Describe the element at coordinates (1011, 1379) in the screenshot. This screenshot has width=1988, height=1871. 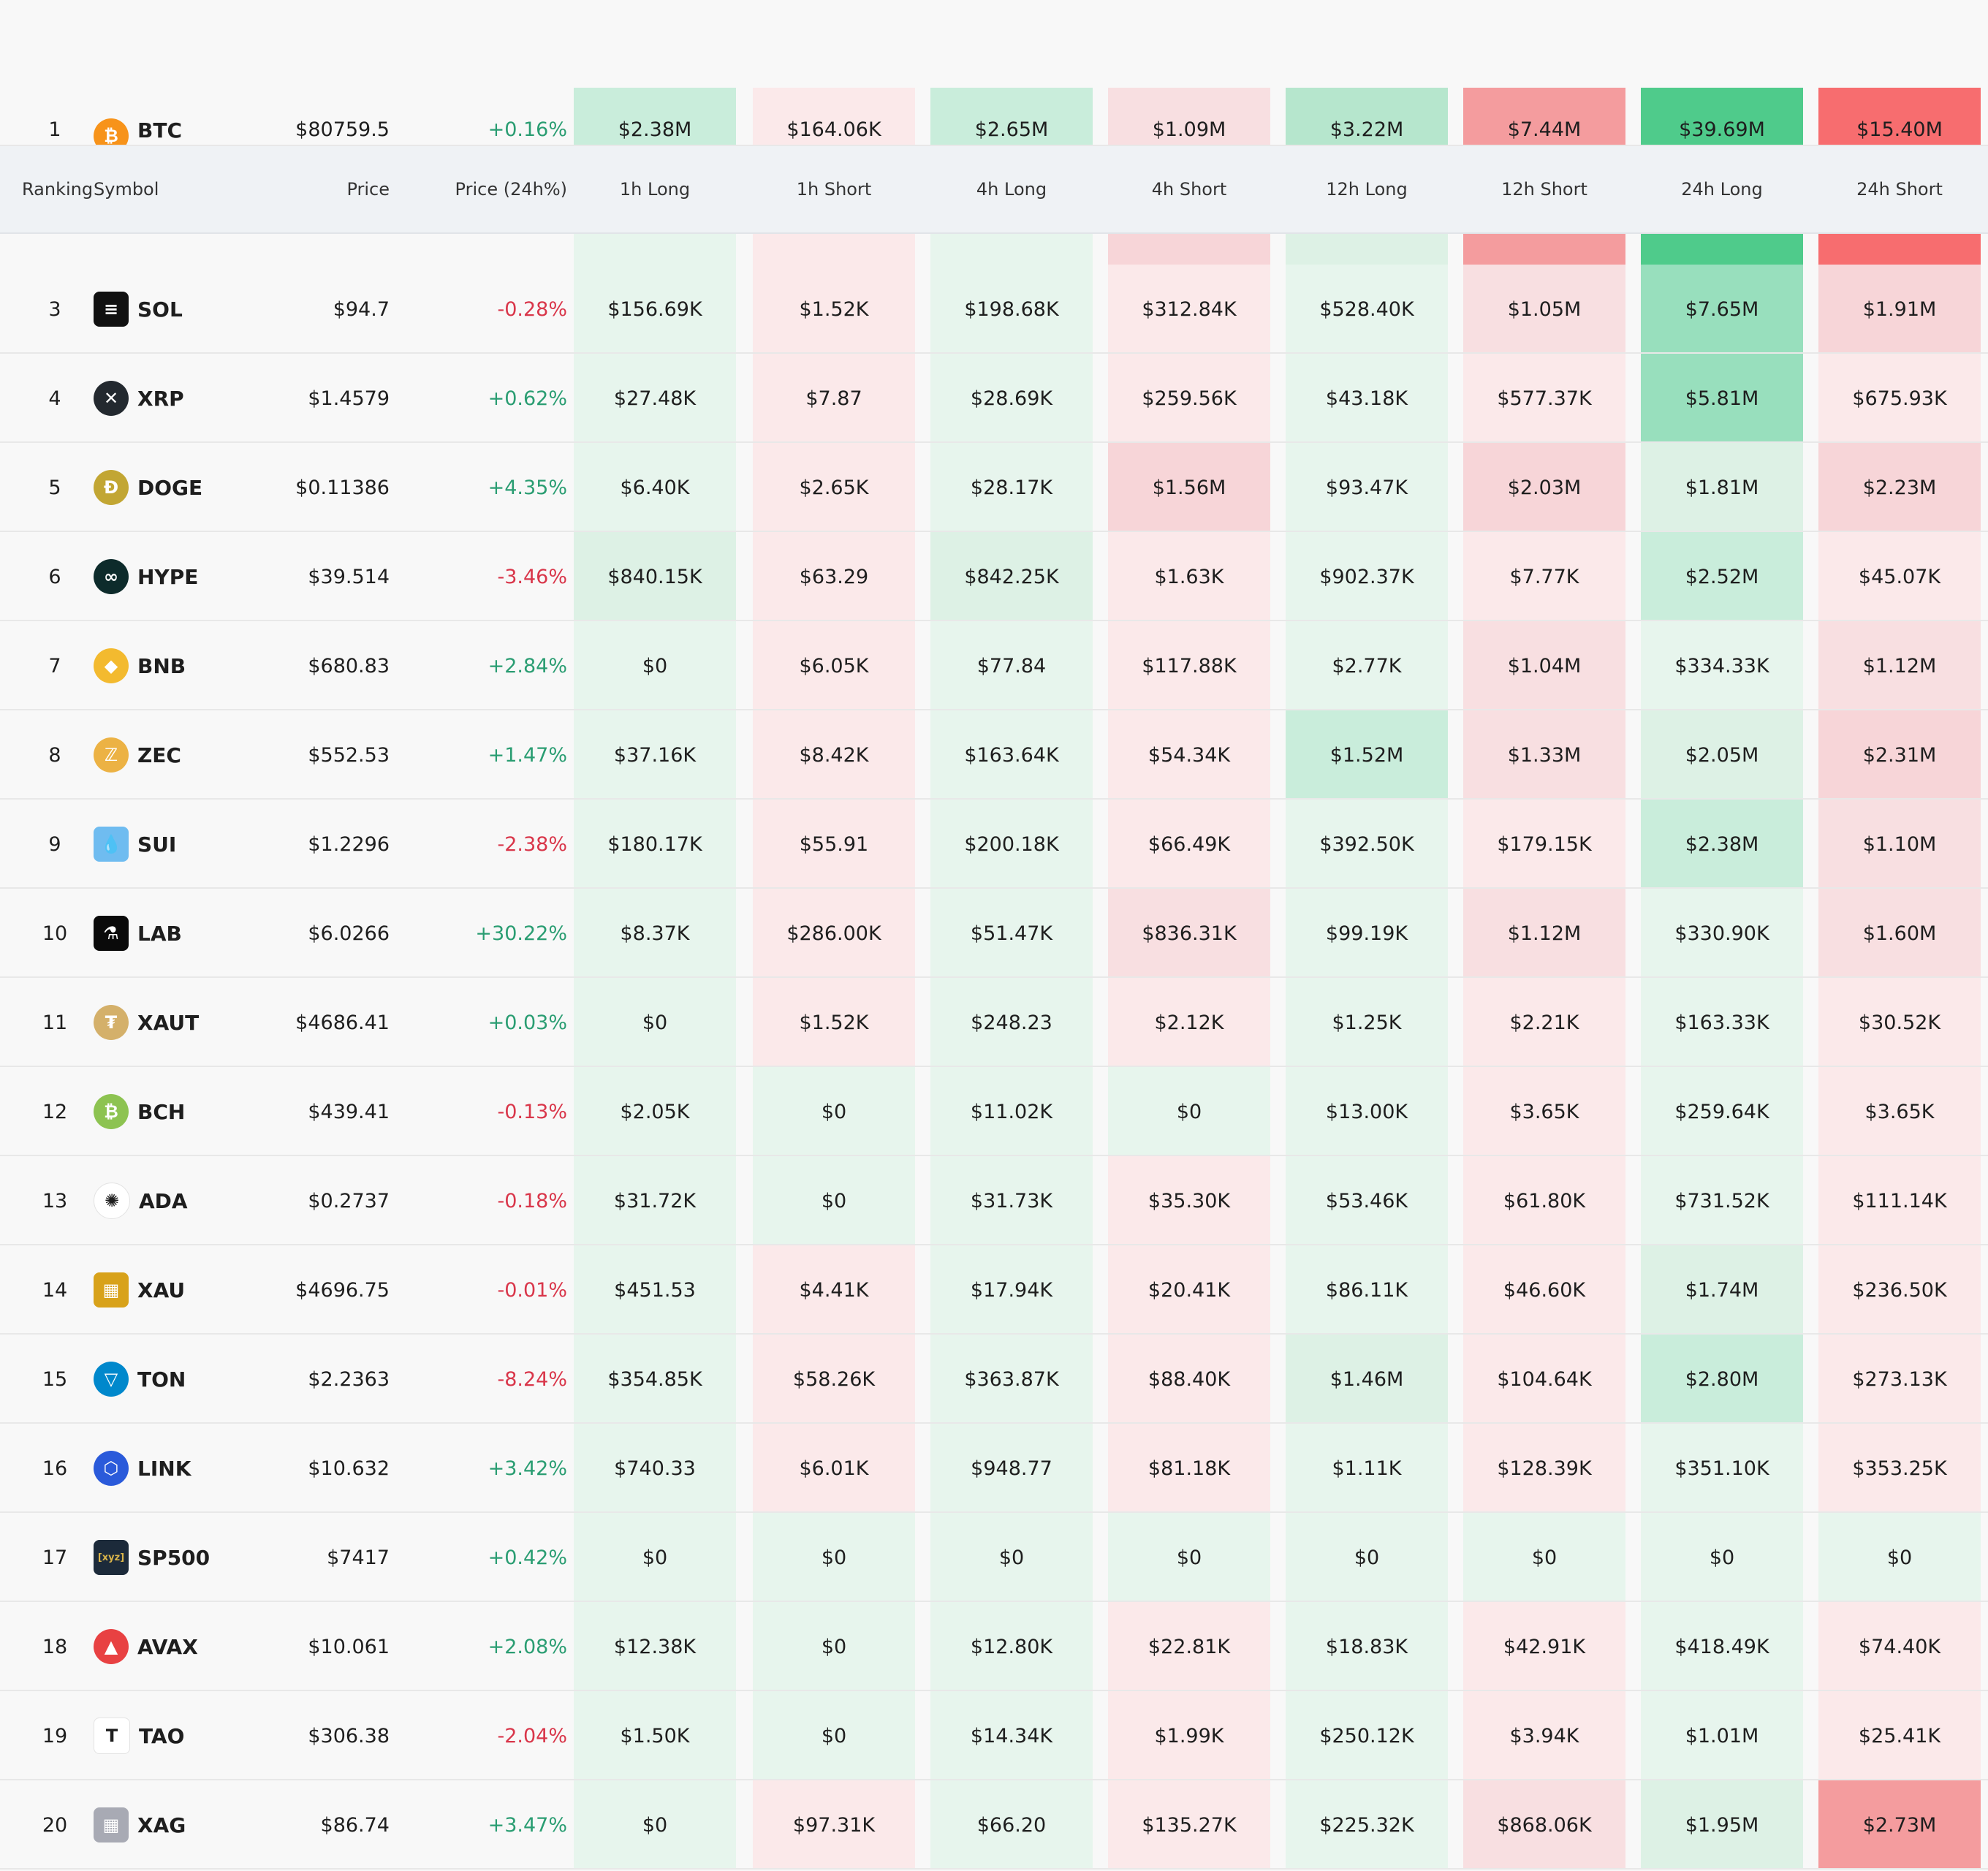
I see `liquidation-cell: $363.87K` at that location.